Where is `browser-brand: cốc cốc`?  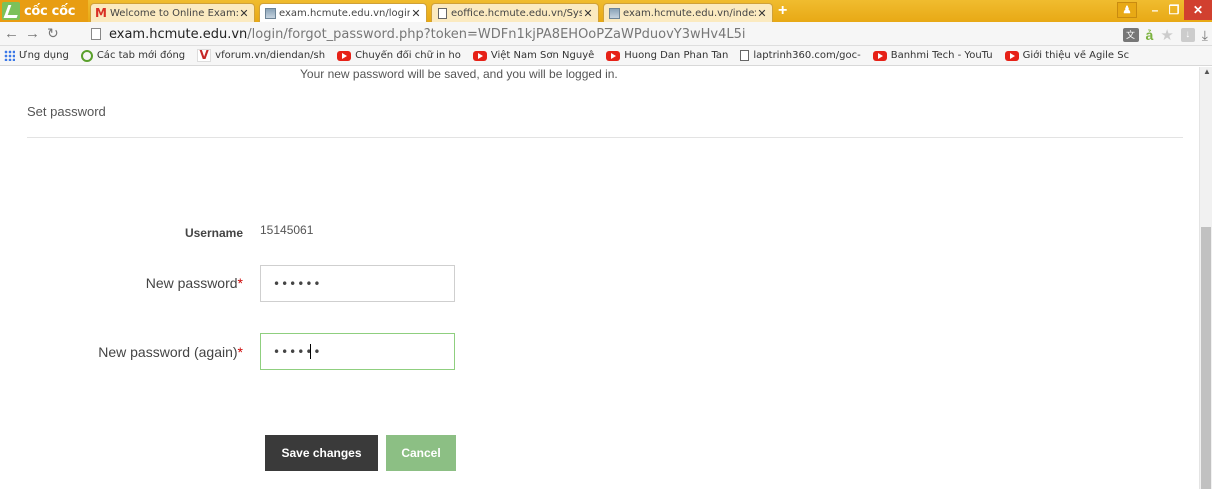 browser-brand: cốc cốc is located at coordinates (44, 11).